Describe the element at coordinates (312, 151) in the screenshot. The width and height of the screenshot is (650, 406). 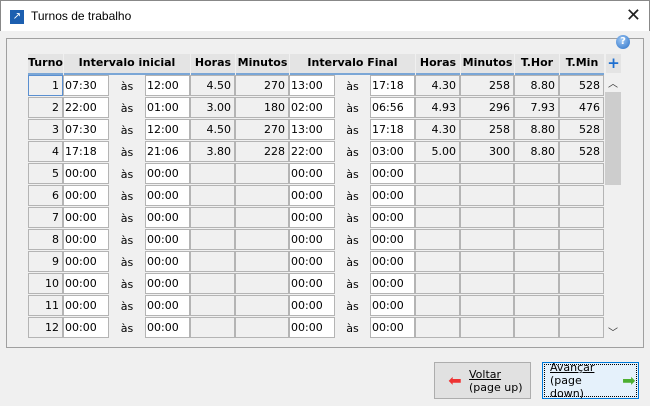
I see `final-start-time-input: 22:00` at that location.